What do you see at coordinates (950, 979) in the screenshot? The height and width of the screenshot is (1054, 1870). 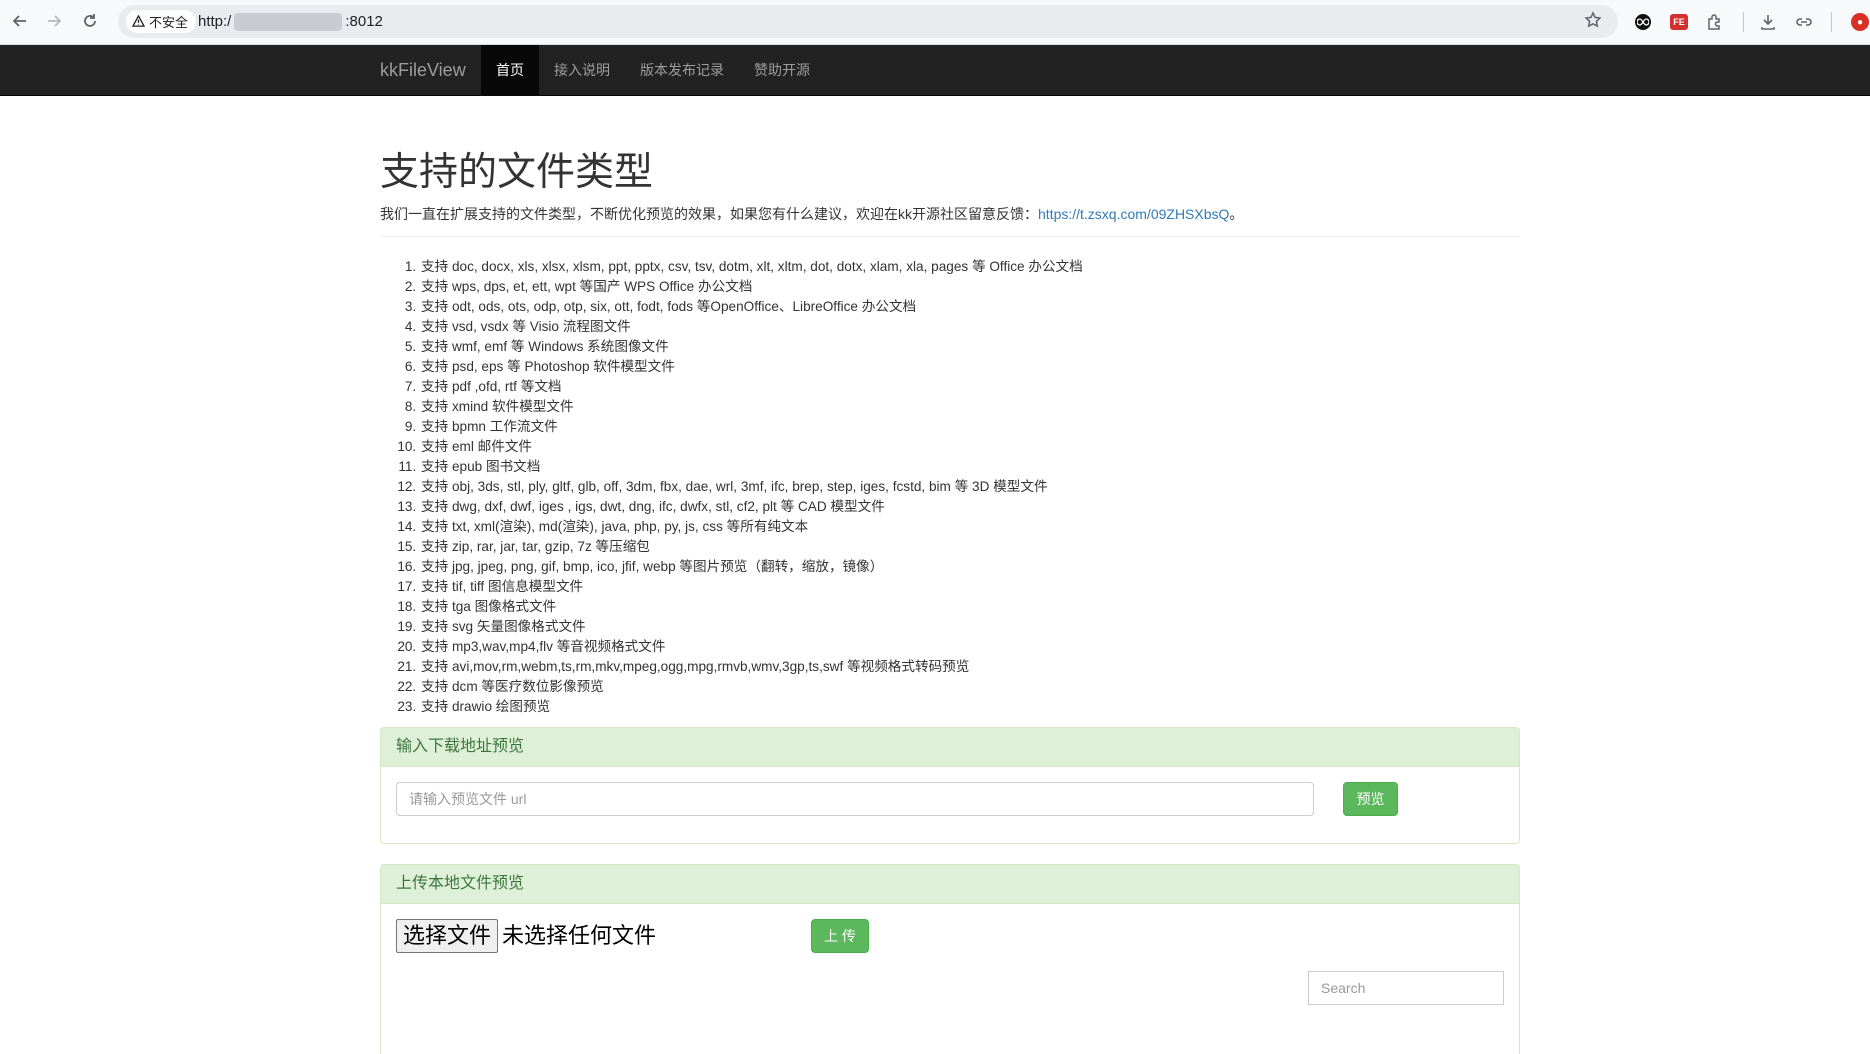 I see `upload-body: 选择文件 未选择任何文件 上 传` at bounding box center [950, 979].